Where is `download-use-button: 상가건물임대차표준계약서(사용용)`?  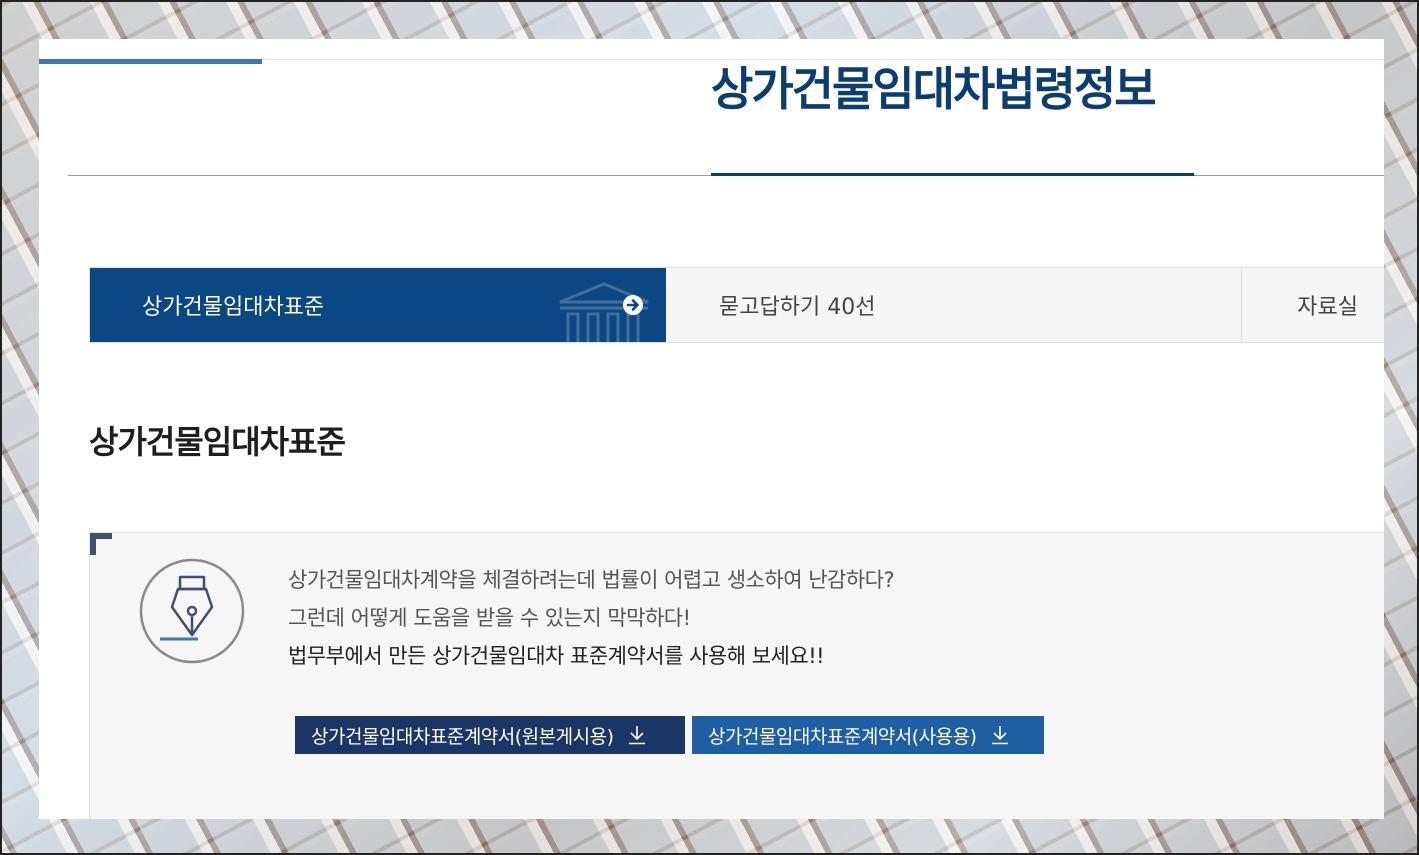 download-use-button: 상가건물임대차표준계약서(사용용) is located at coordinates (868, 735).